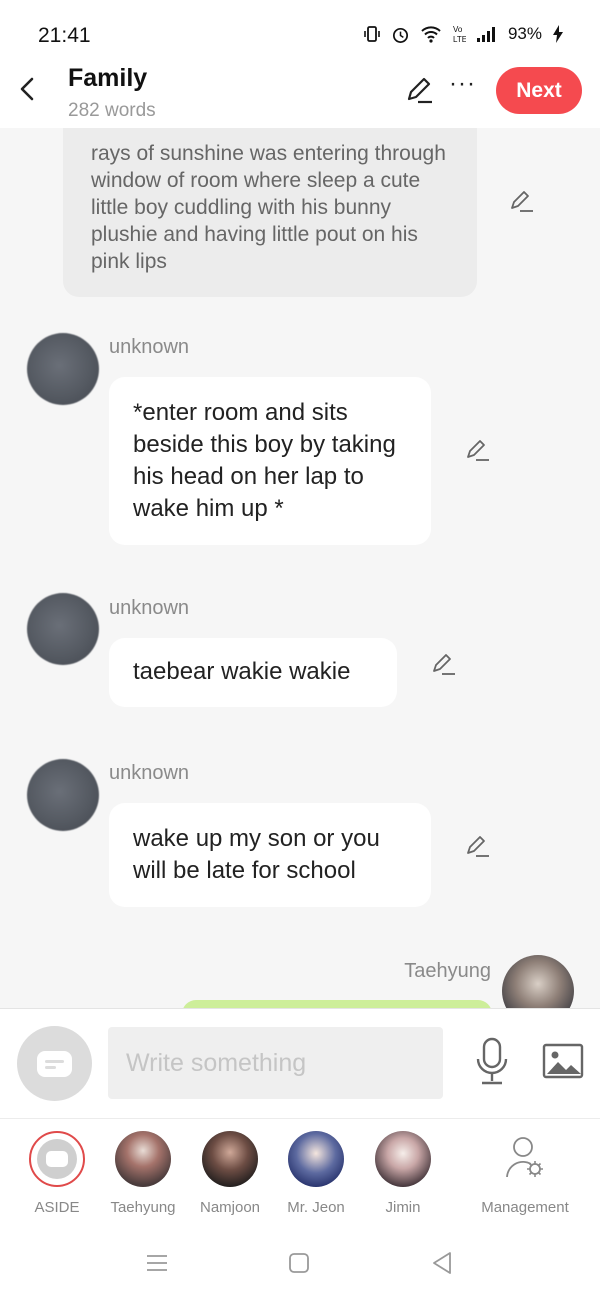 Image resolution: width=600 pixels, height=1300 pixels. What do you see at coordinates (316, 1207) in the screenshot?
I see `tab-label: Mr. Jeon` at bounding box center [316, 1207].